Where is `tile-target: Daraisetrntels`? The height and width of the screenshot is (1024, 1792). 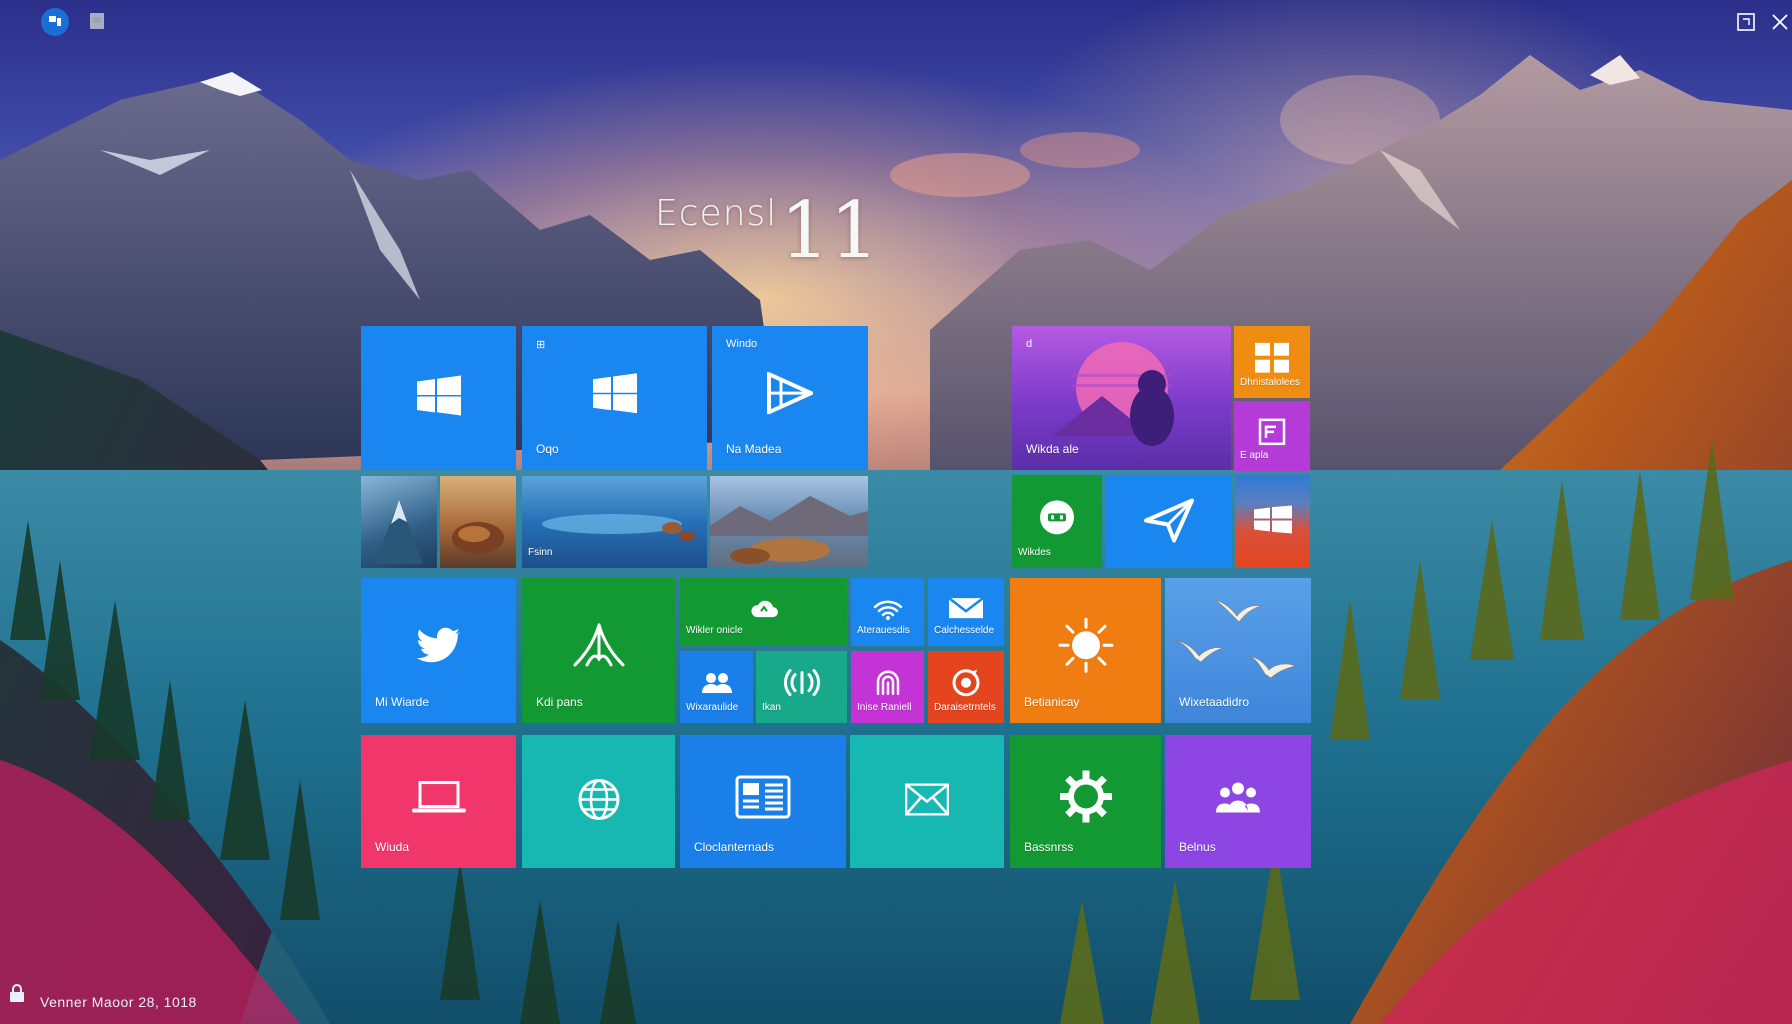 tile-target: Daraisetrntels is located at coordinates (966, 687).